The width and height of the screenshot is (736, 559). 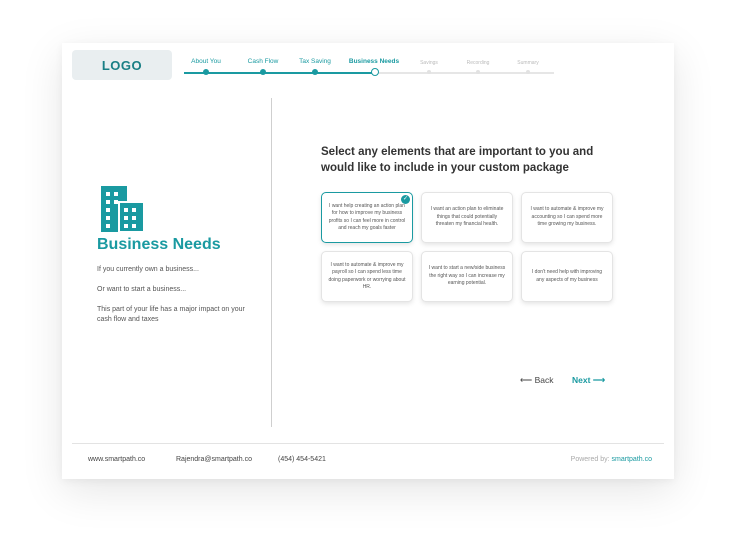 What do you see at coordinates (116, 459) in the screenshot?
I see `footer-website-link: www.smartpath.co` at bounding box center [116, 459].